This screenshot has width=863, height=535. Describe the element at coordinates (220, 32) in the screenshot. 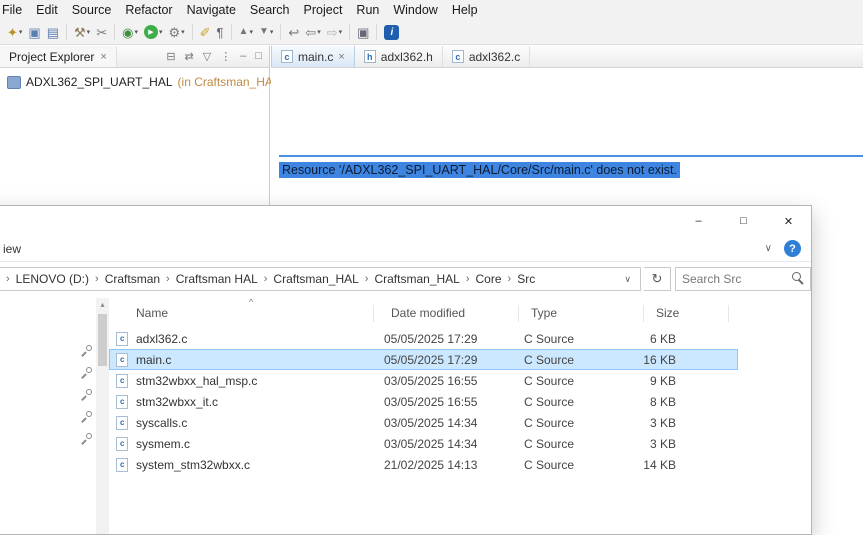

I see `show-whitespace-button: ¶` at that location.